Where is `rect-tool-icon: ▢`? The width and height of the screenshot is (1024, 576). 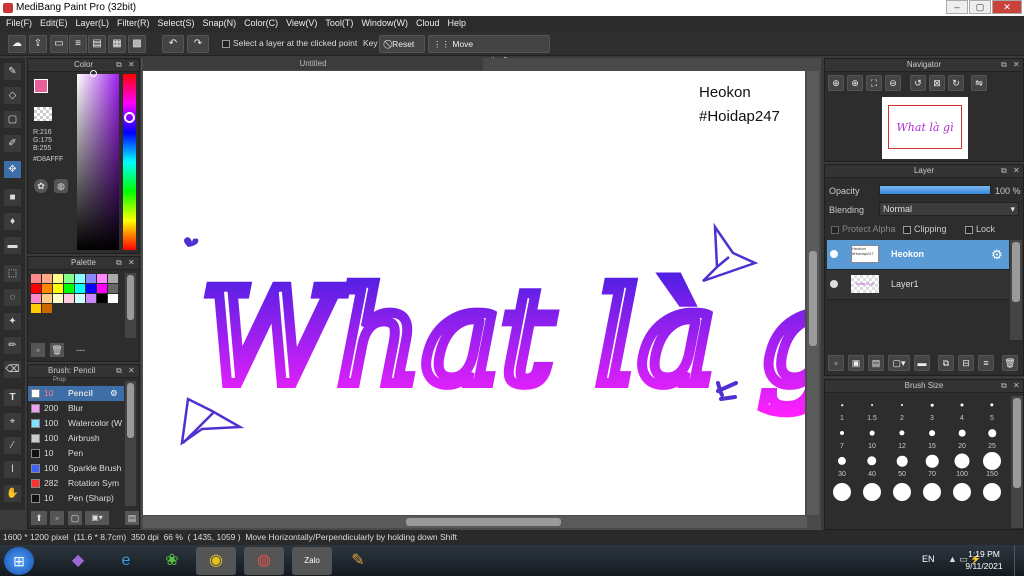 rect-tool-icon: ▢ is located at coordinates (12, 119).